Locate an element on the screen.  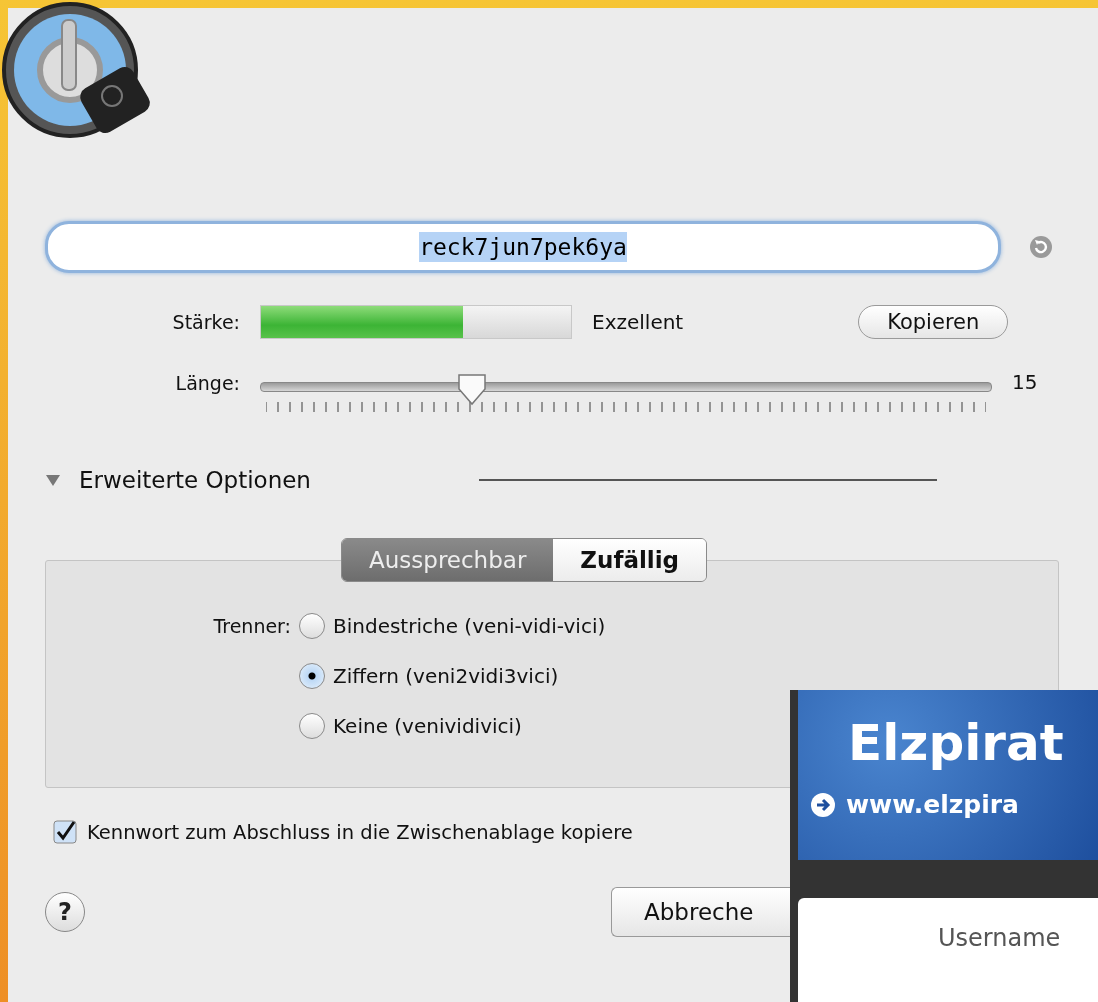
length-value: 15 is located at coordinates (1025, 382).